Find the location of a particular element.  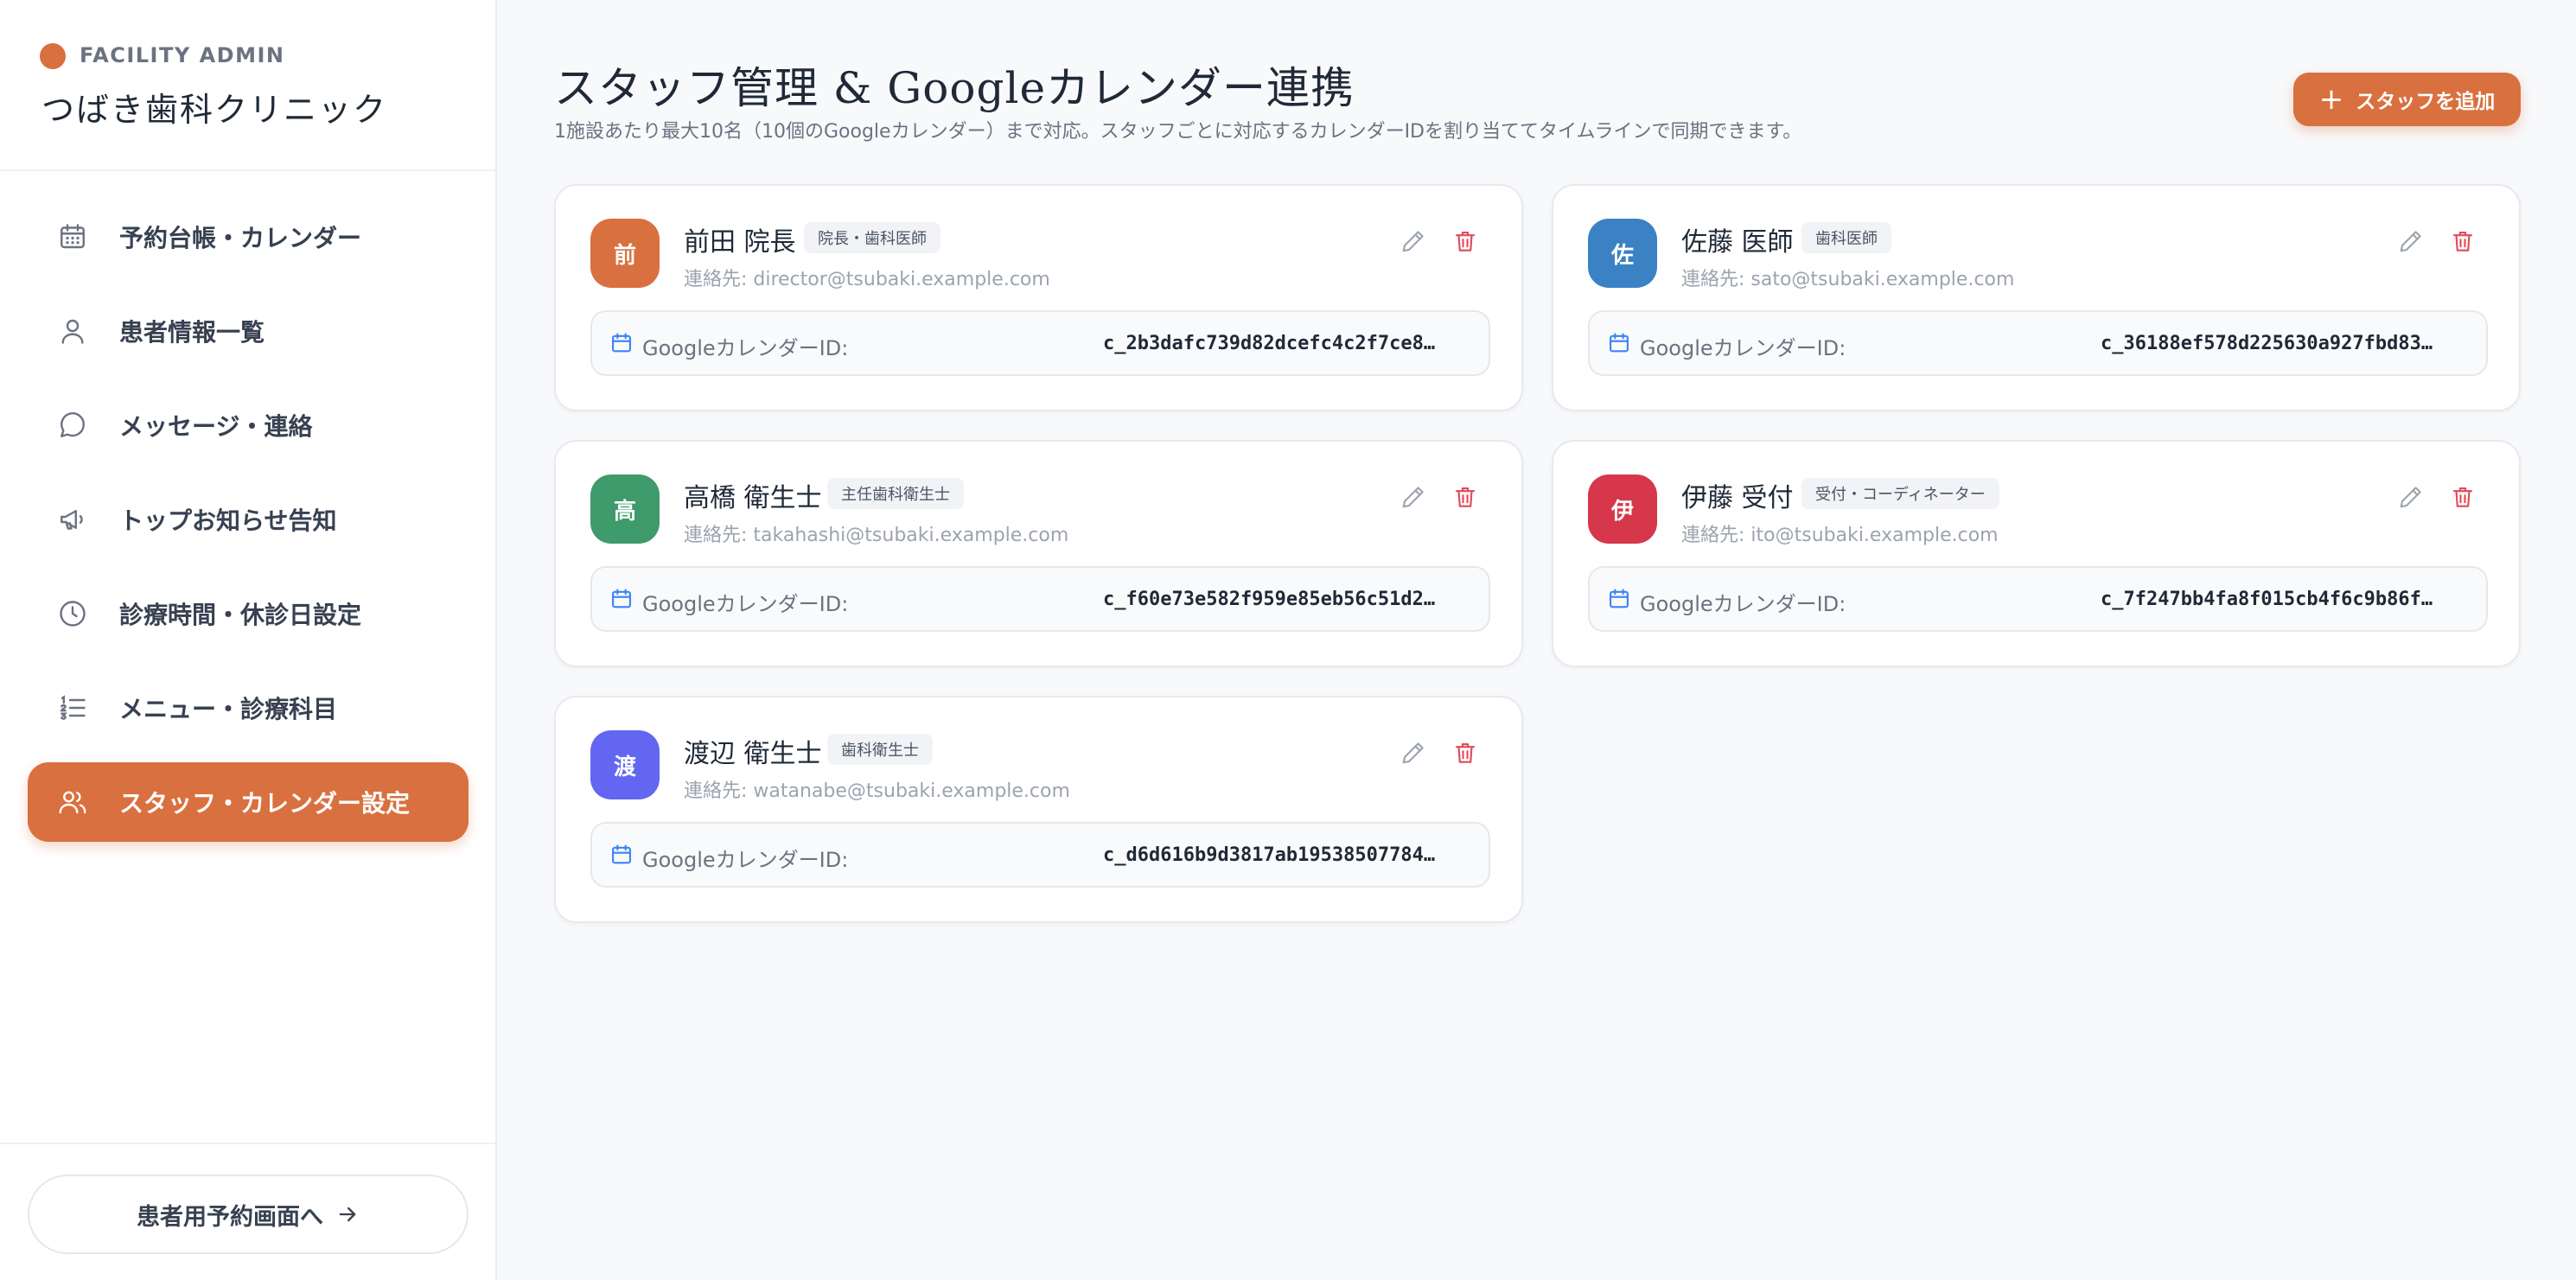

role-badge: 歯科医師 is located at coordinates (1846, 237).